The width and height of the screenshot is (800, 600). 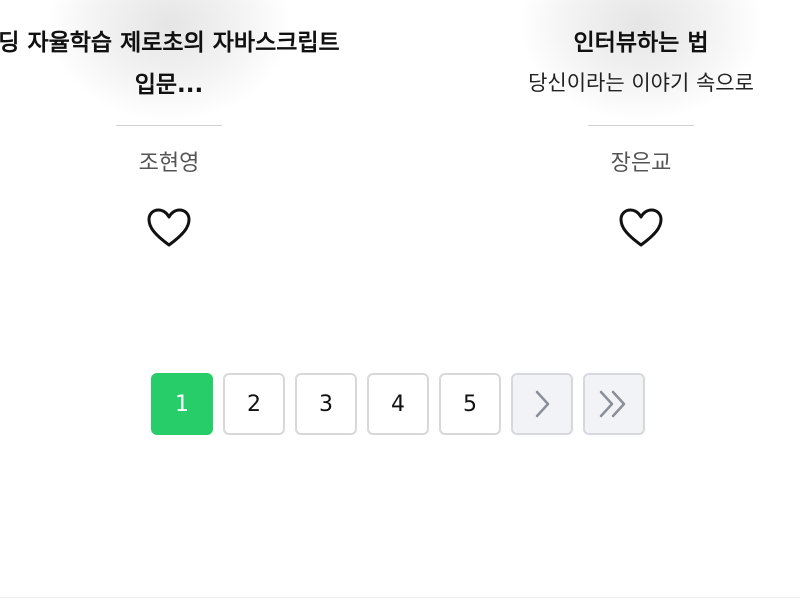 I want to click on page-button-4: 4, so click(x=398, y=404).